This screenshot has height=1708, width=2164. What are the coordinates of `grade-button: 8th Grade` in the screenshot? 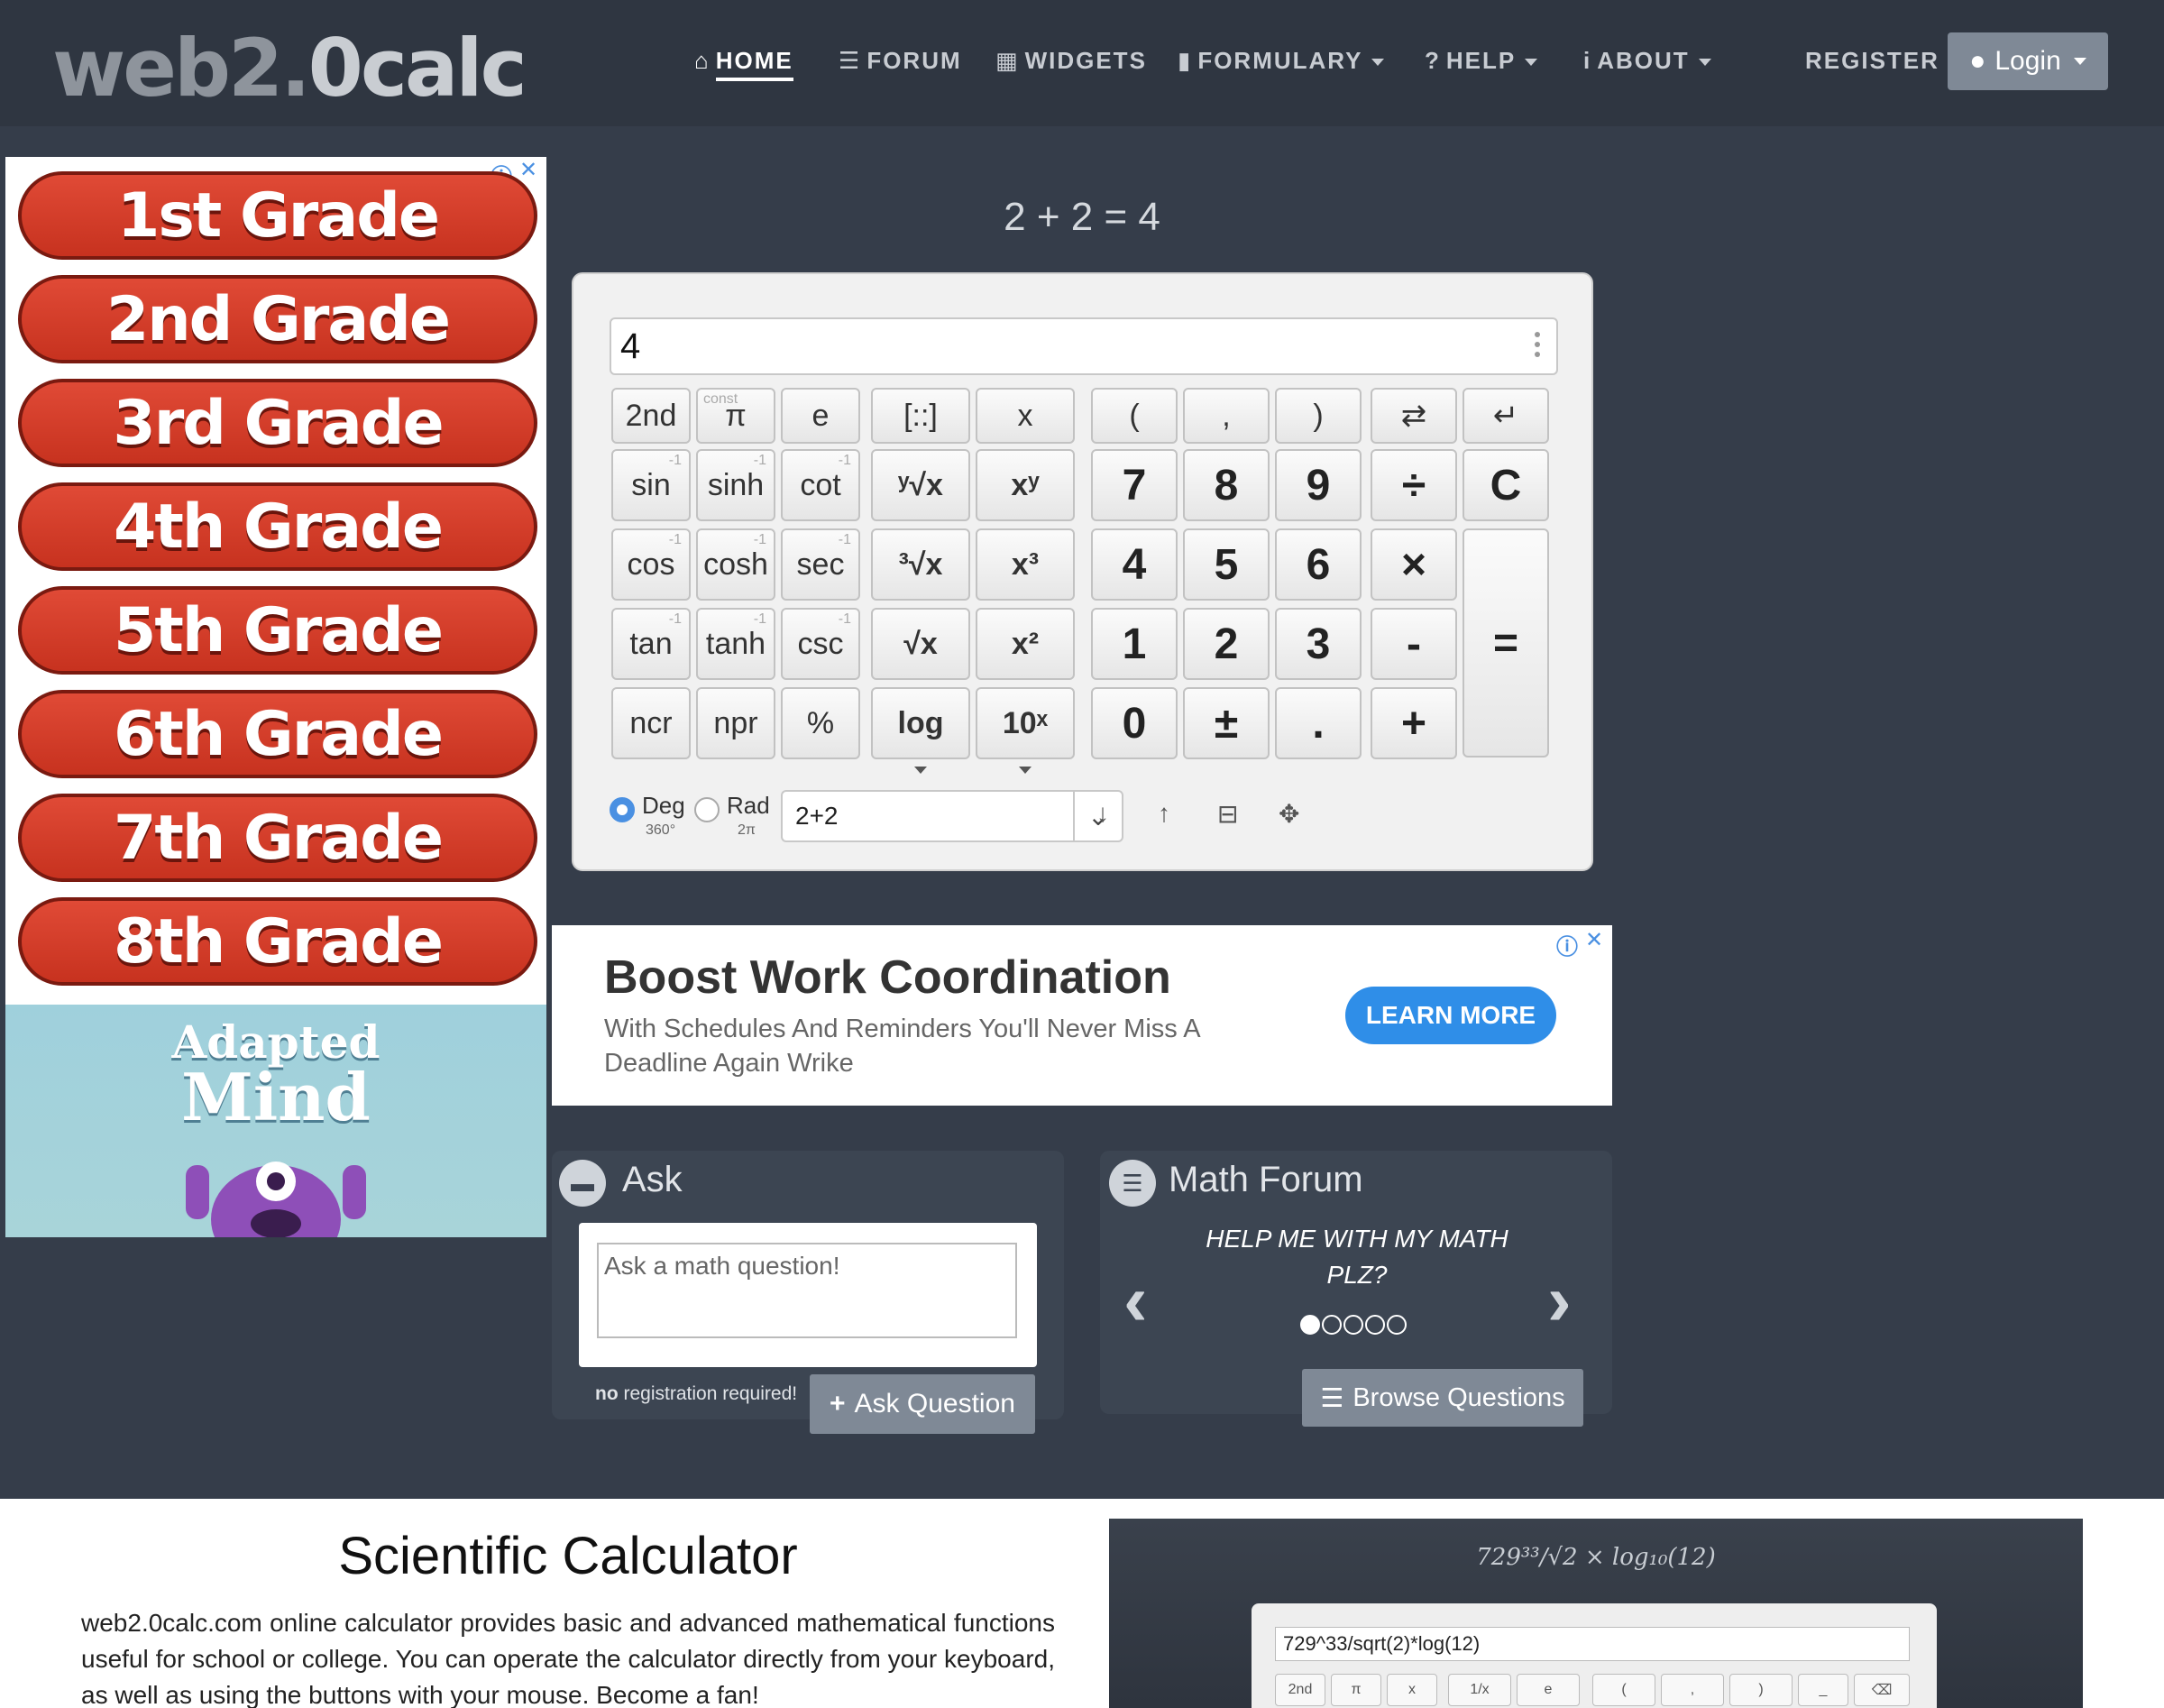 It's located at (277, 942).